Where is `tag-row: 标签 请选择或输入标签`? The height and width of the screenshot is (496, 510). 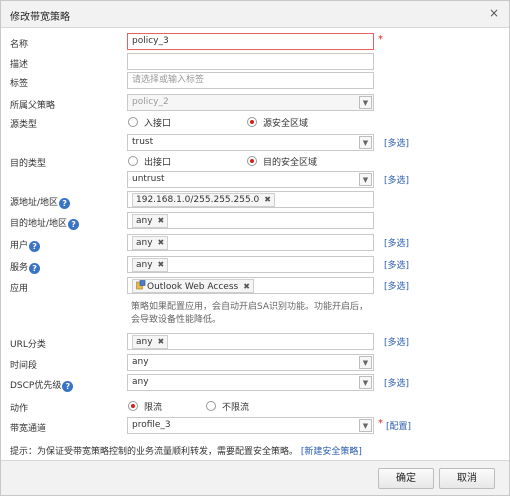
tag-row: 标签 请选择或输入标签 is located at coordinates (255, 83).